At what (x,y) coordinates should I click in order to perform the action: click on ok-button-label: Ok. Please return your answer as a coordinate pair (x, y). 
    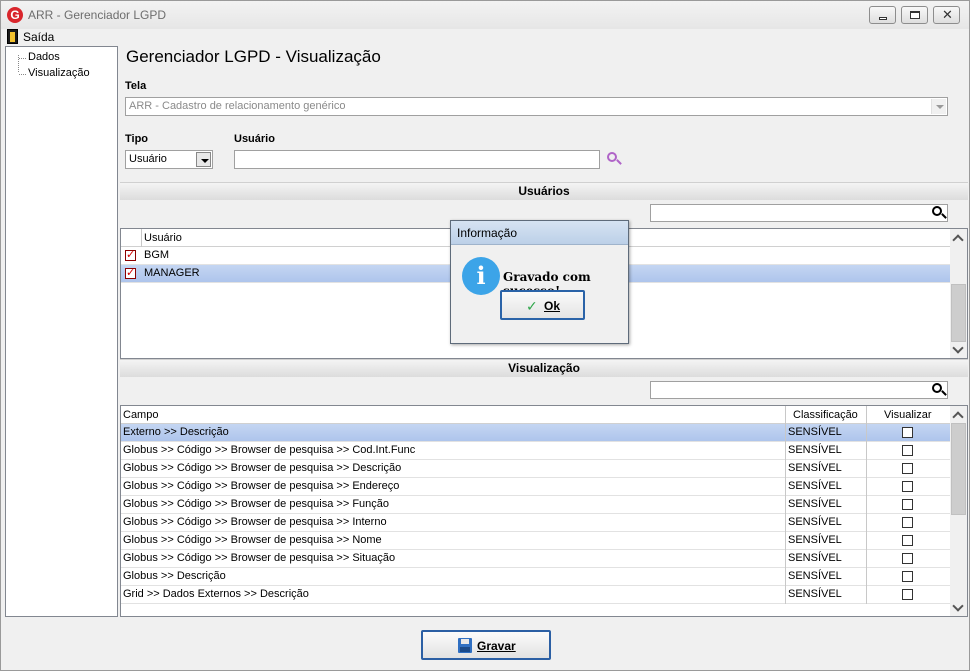
    Looking at the image, I should click on (552, 306).